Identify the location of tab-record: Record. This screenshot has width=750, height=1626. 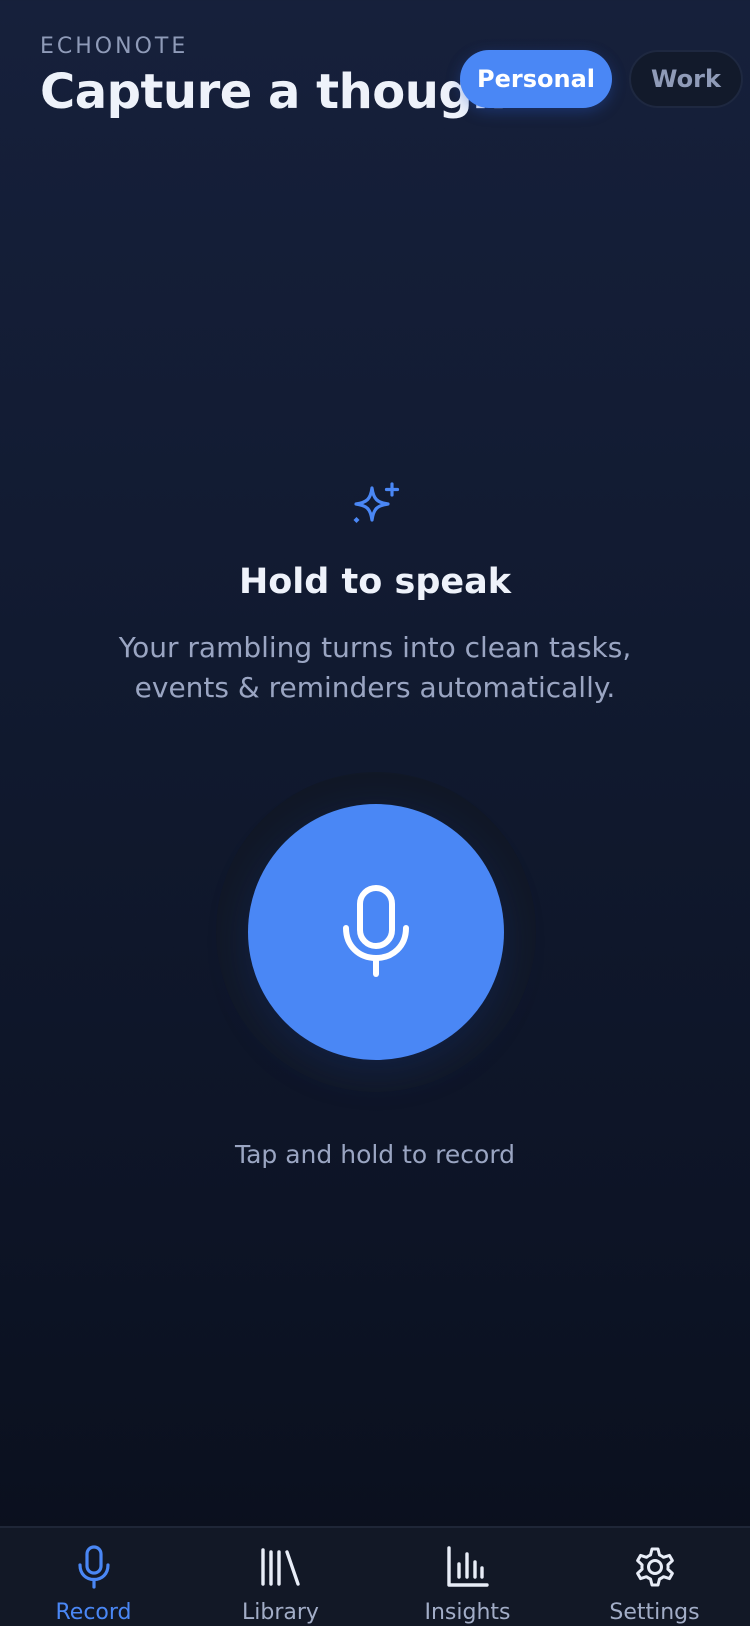
(93, 1577).